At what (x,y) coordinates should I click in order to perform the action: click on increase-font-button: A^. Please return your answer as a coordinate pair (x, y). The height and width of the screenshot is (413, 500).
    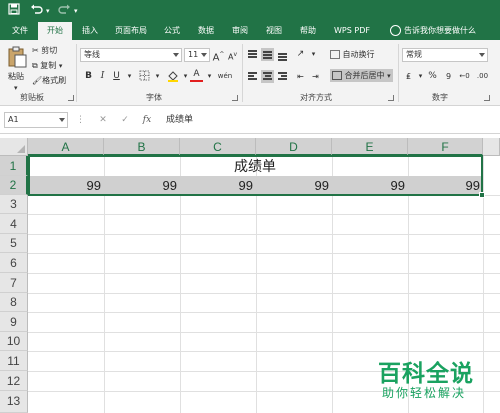
    Looking at the image, I should click on (218, 55).